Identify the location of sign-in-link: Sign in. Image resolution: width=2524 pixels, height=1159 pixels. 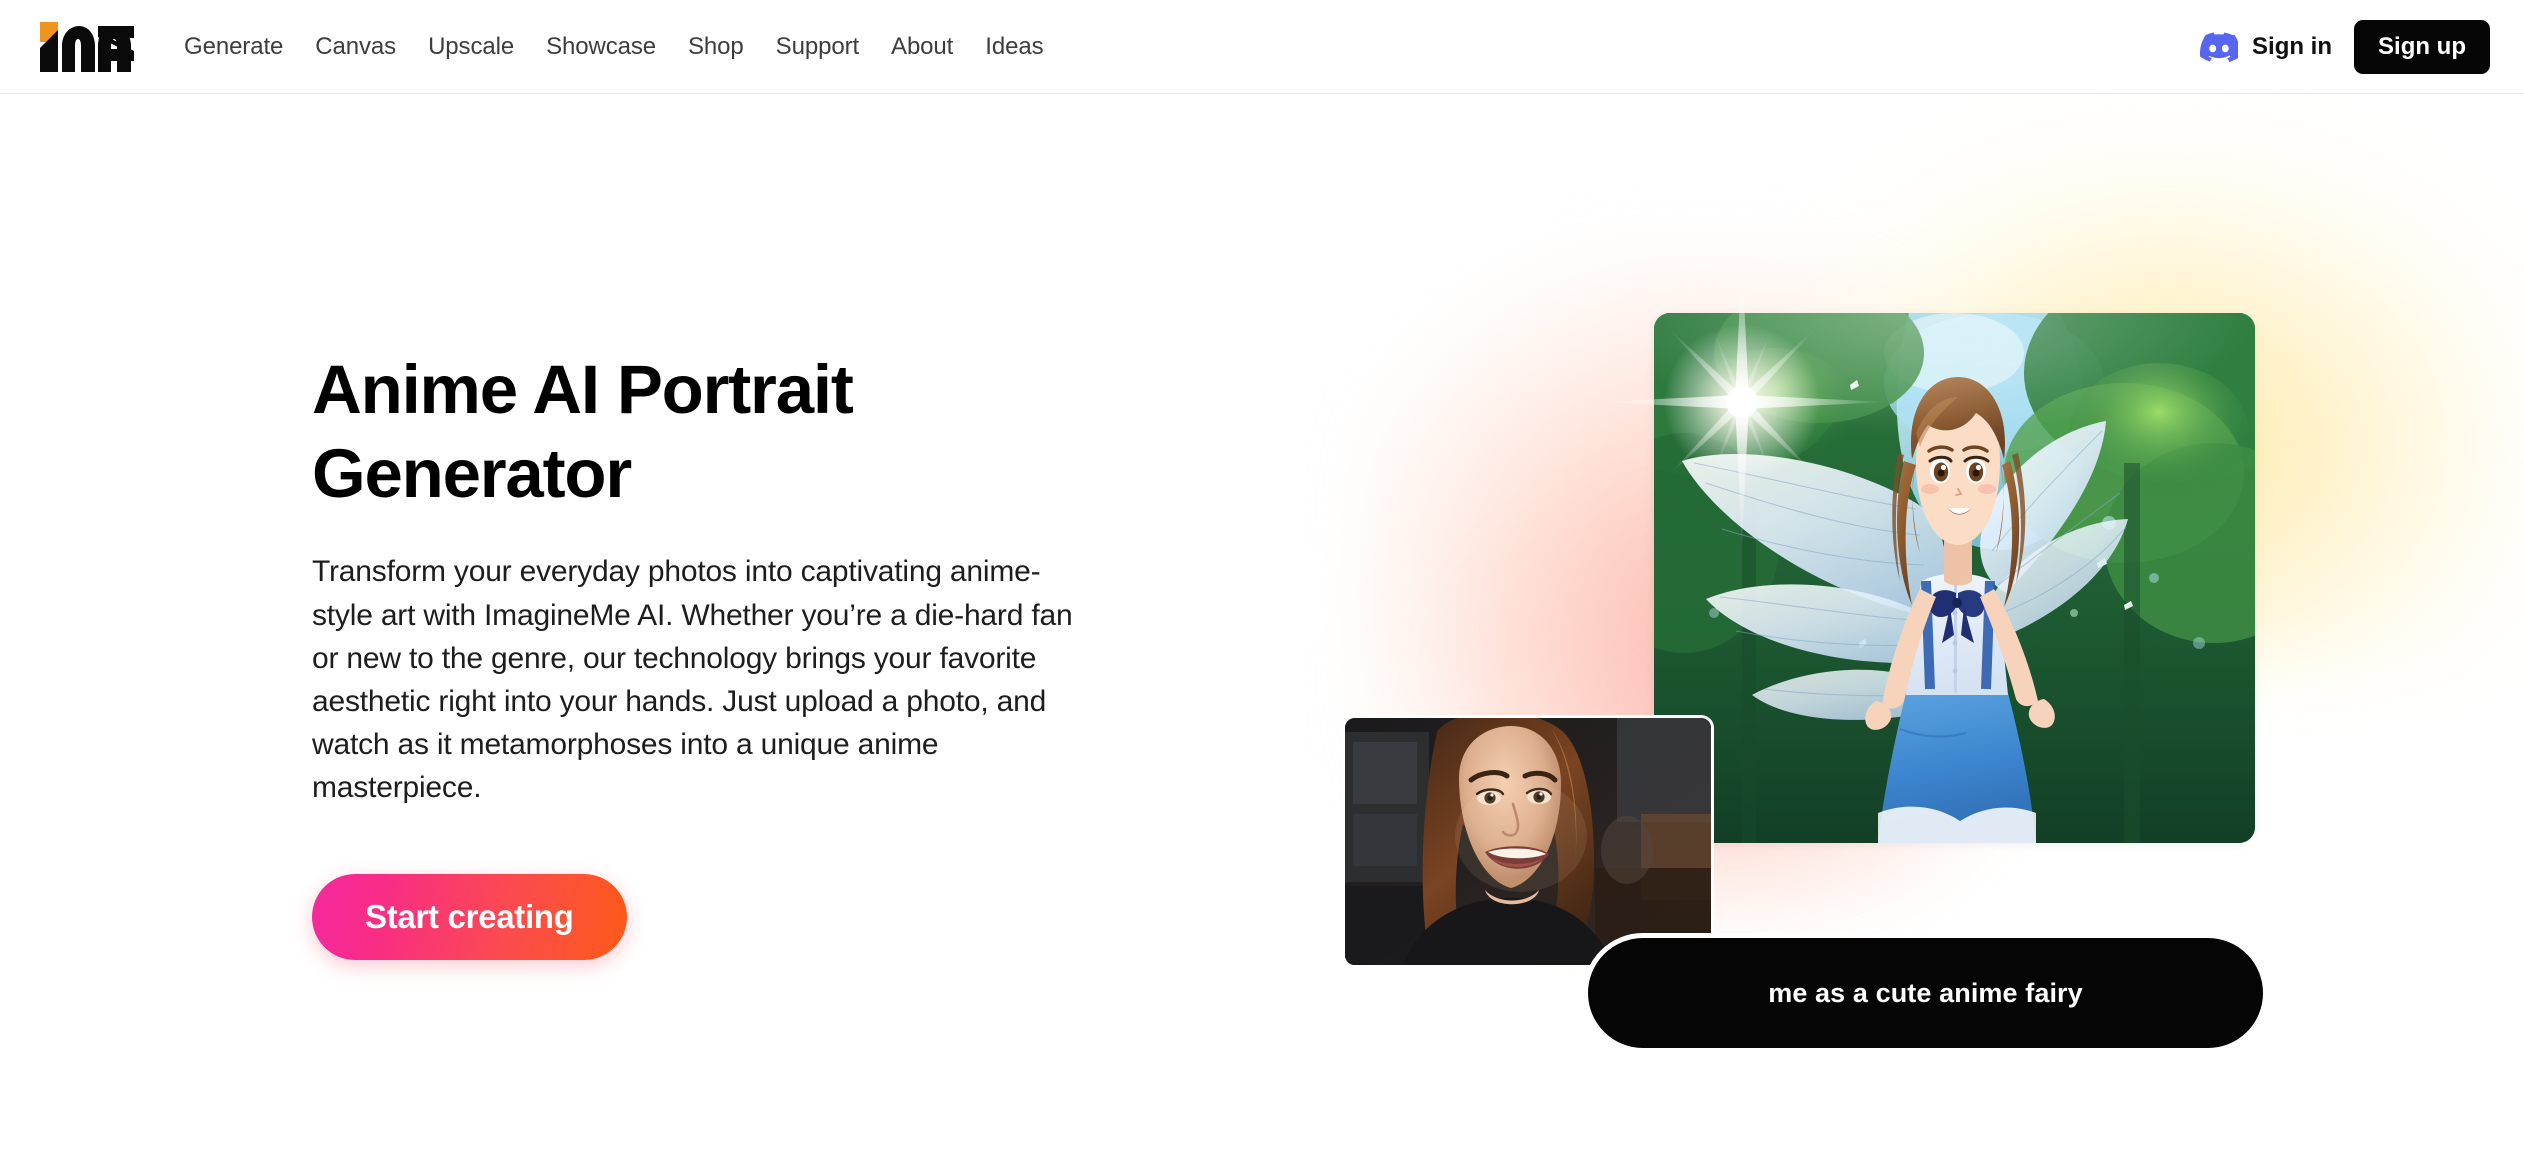
(2292, 47).